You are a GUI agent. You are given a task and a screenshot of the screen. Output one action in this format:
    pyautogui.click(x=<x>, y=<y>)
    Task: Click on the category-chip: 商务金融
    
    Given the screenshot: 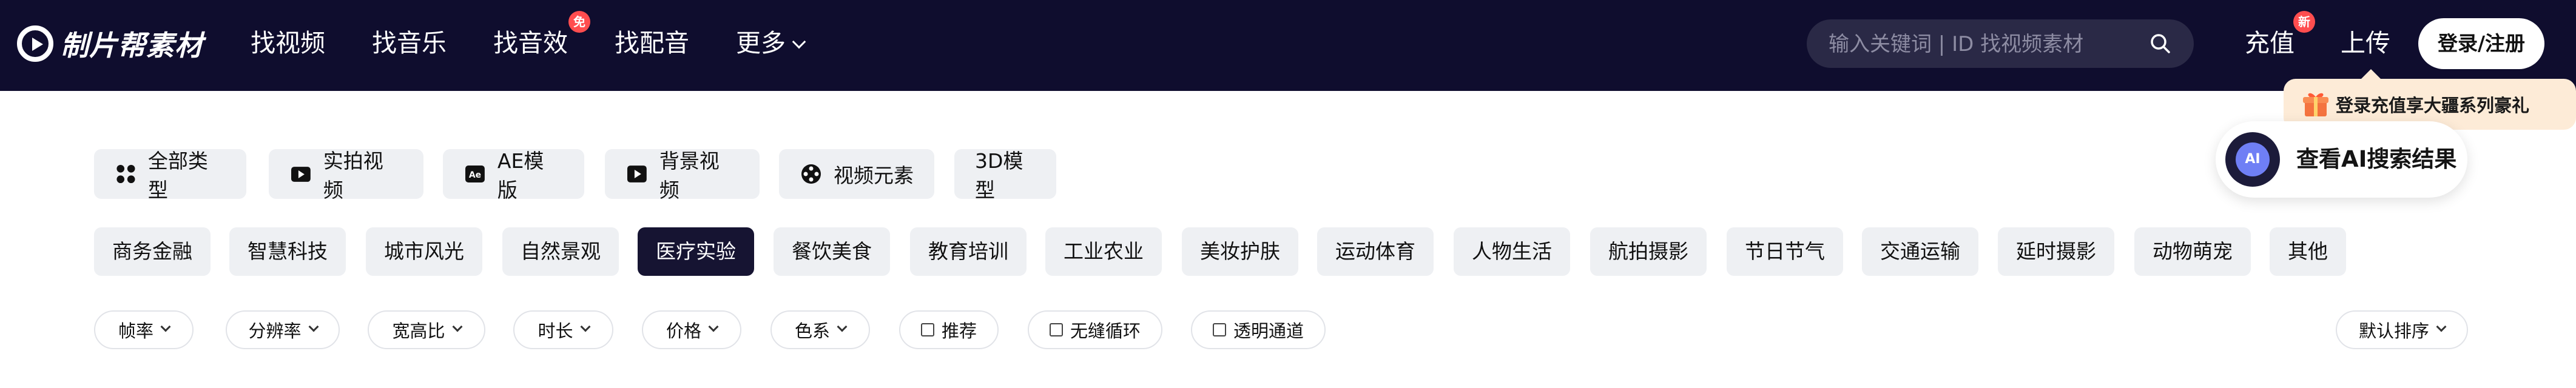 What is the action you would take?
    pyautogui.click(x=152, y=251)
    